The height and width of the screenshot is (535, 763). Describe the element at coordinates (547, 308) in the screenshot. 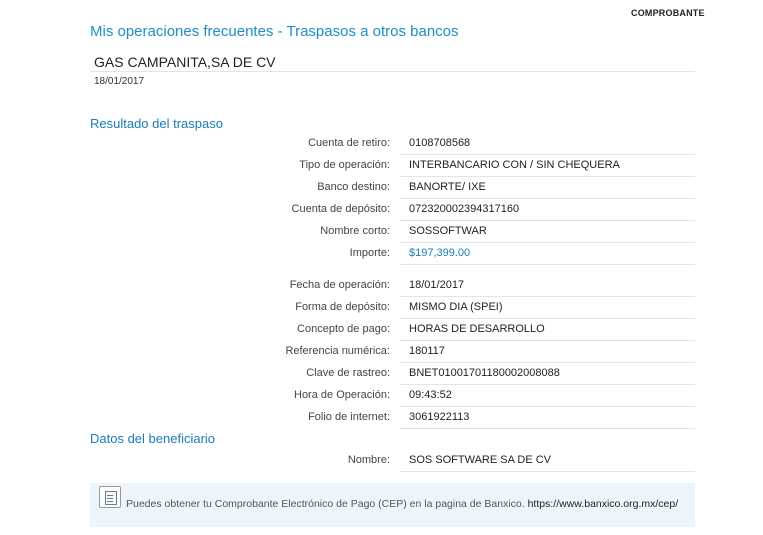

I see `detail-value: MISMO DIA (SPEI)` at that location.